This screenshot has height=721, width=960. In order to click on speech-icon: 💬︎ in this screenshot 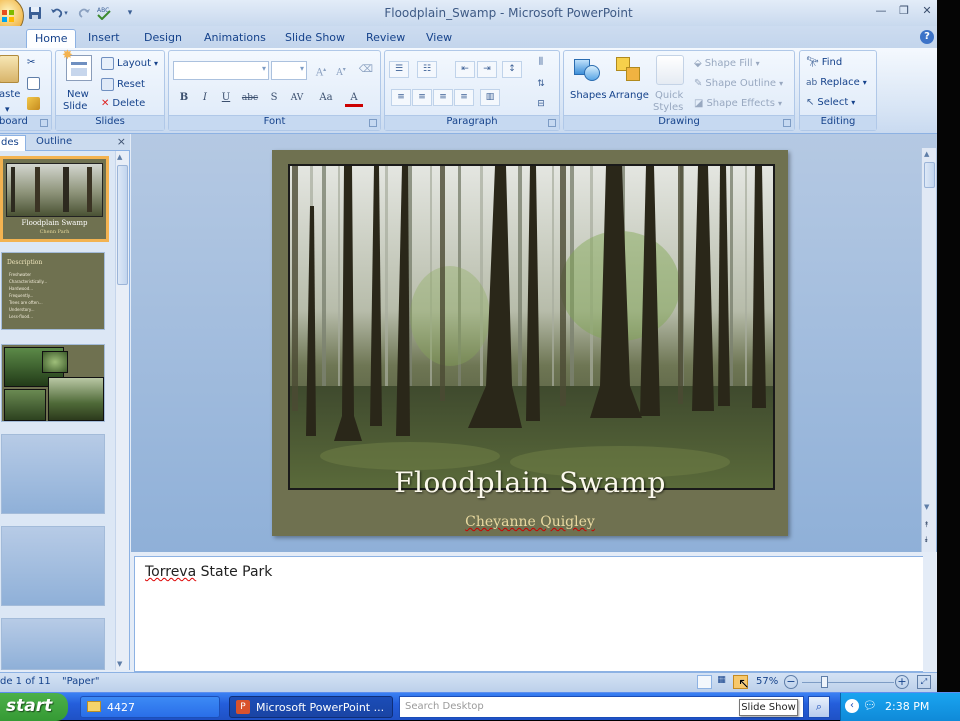, I will do `click(870, 706)`.